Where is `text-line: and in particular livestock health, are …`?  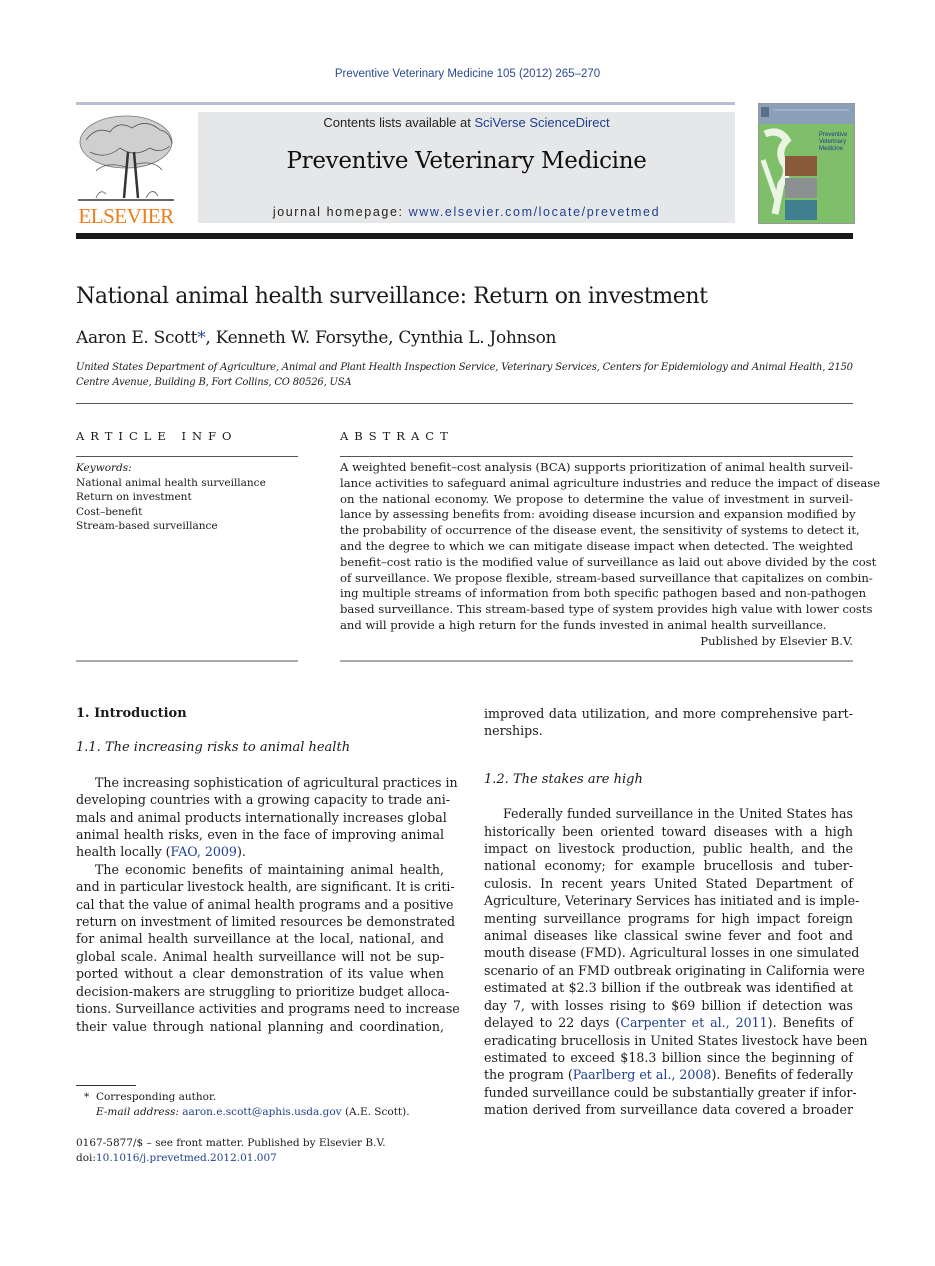 text-line: and in particular livestock health, are … is located at coordinates (265, 887).